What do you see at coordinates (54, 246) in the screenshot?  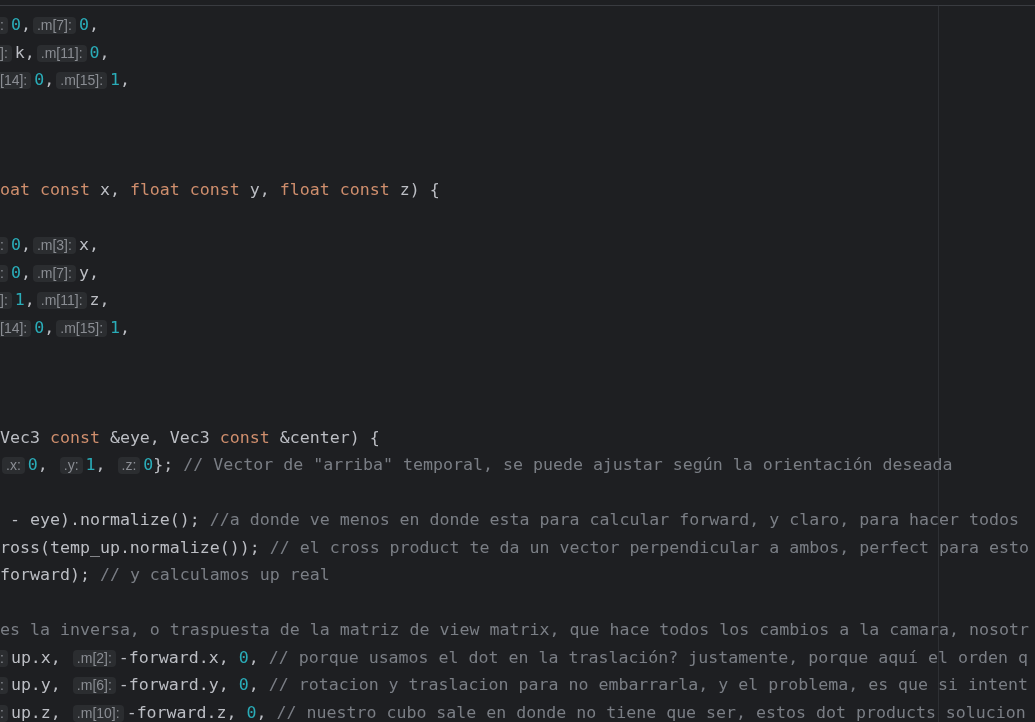 I see `inlay-hint: .m[3]:` at bounding box center [54, 246].